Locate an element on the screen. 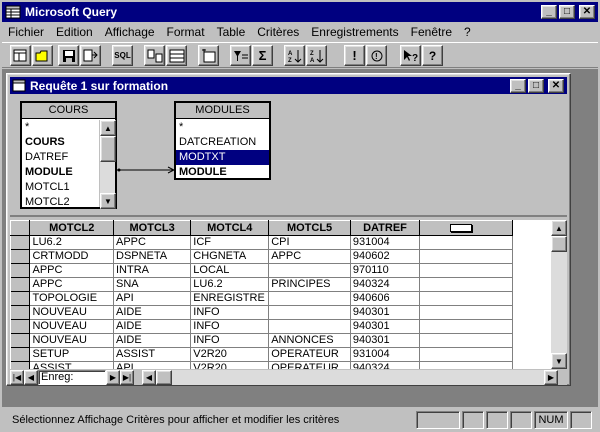  table-cell: 931004 is located at coordinates (385, 242).